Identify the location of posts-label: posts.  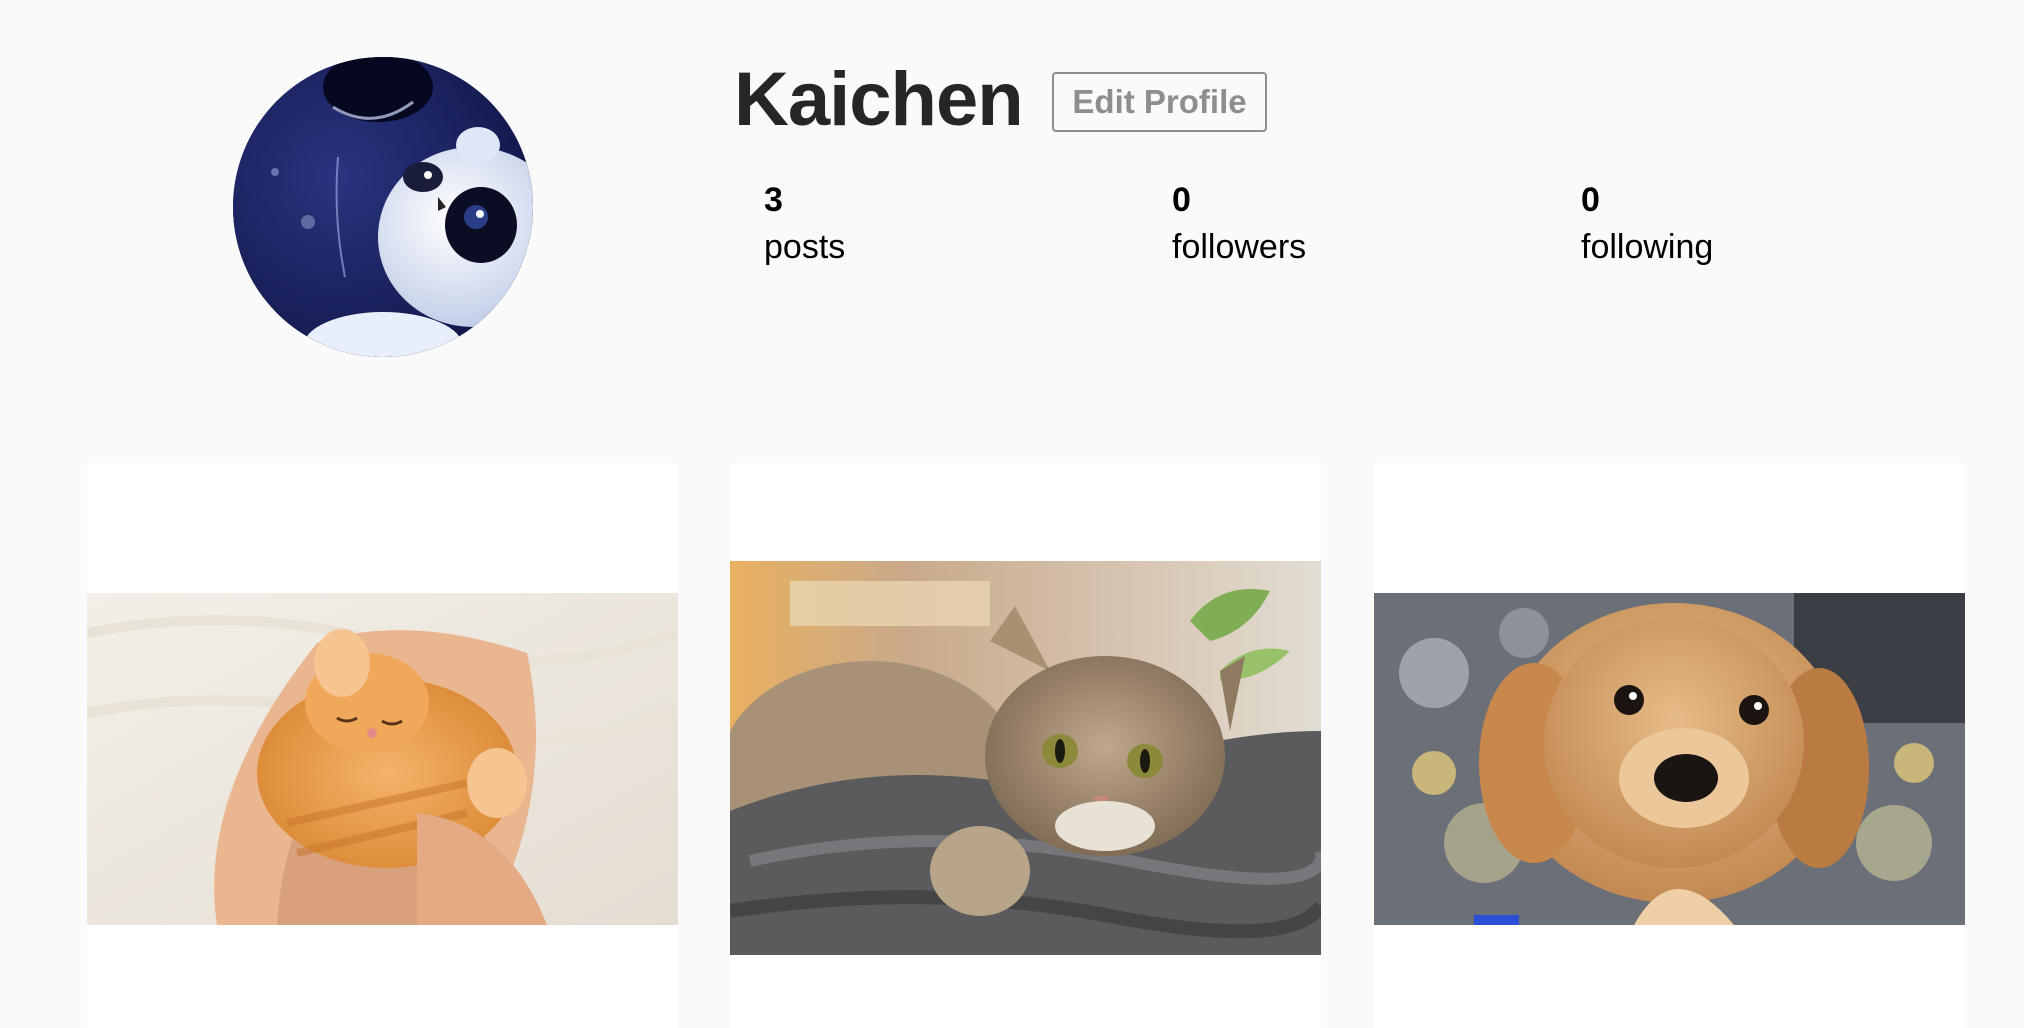
(805, 247).